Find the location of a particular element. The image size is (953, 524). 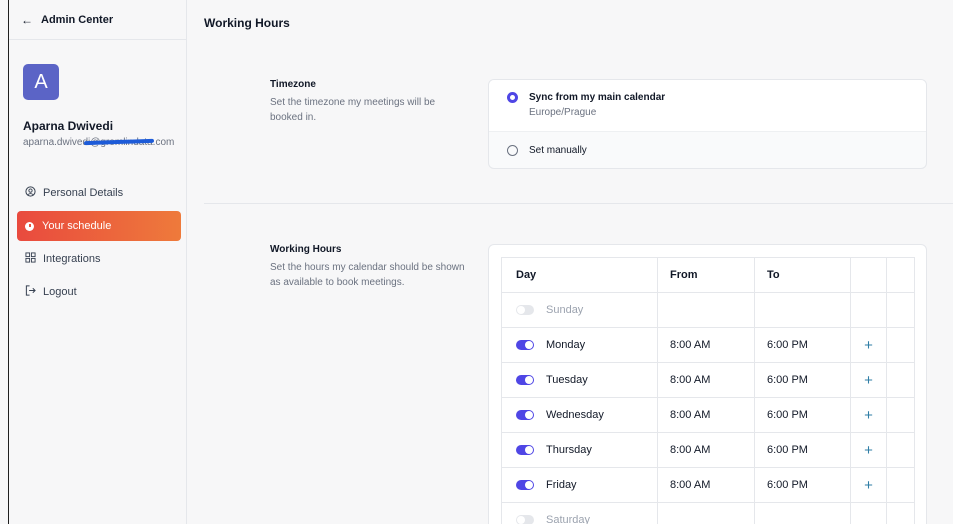

day-cell: Thursday is located at coordinates (579, 450).